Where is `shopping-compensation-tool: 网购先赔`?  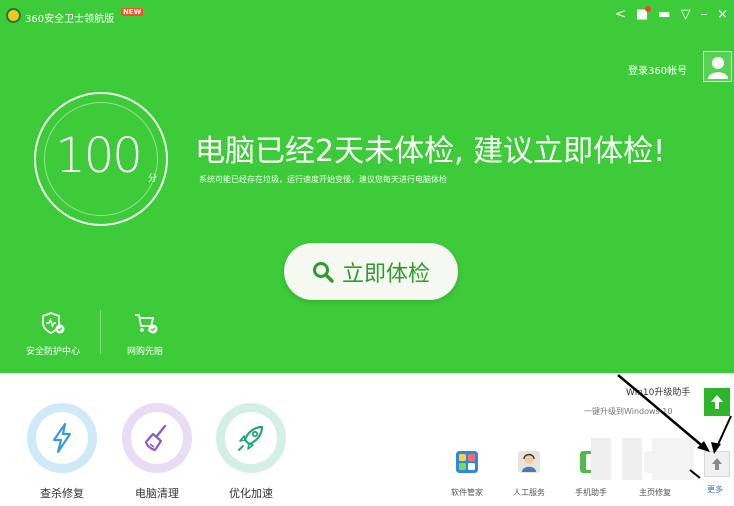 shopping-compensation-tool: 网购先赔 is located at coordinates (145, 334).